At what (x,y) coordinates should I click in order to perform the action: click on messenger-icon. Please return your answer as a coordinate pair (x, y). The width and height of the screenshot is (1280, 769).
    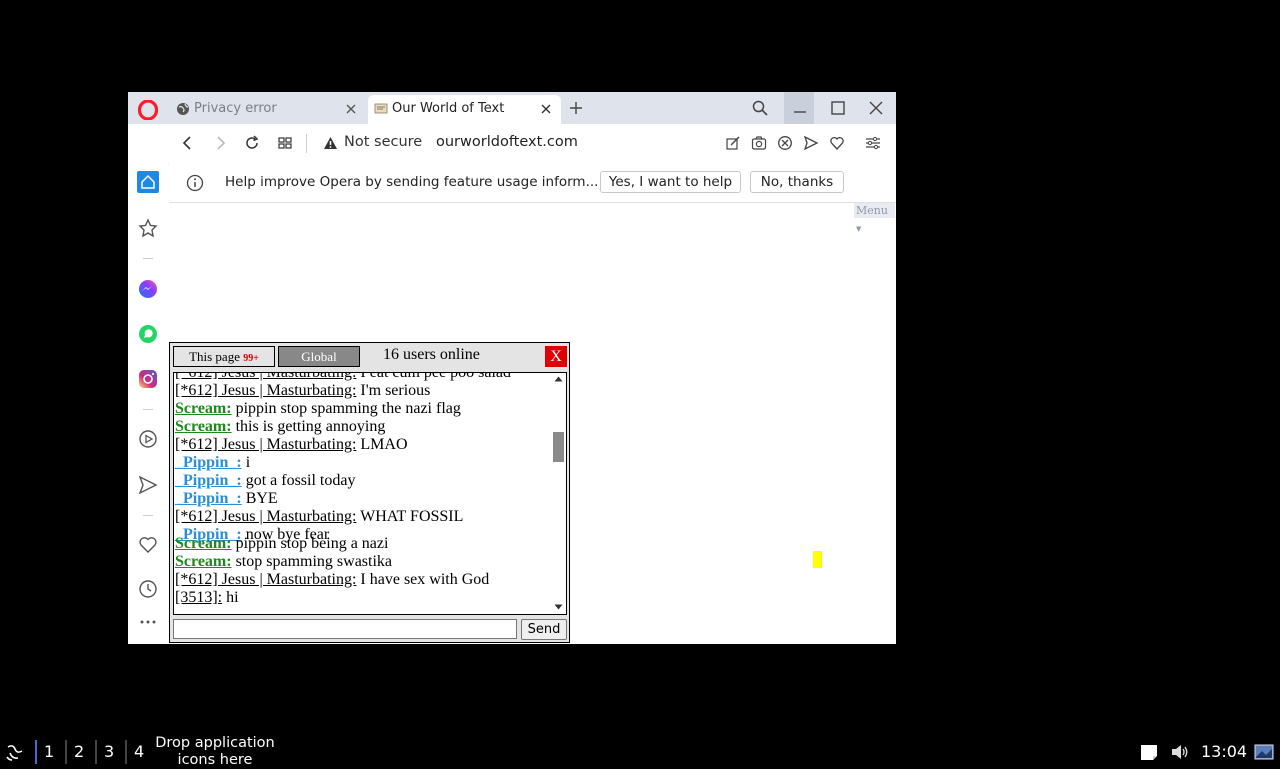
    Looking at the image, I should click on (148, 289).